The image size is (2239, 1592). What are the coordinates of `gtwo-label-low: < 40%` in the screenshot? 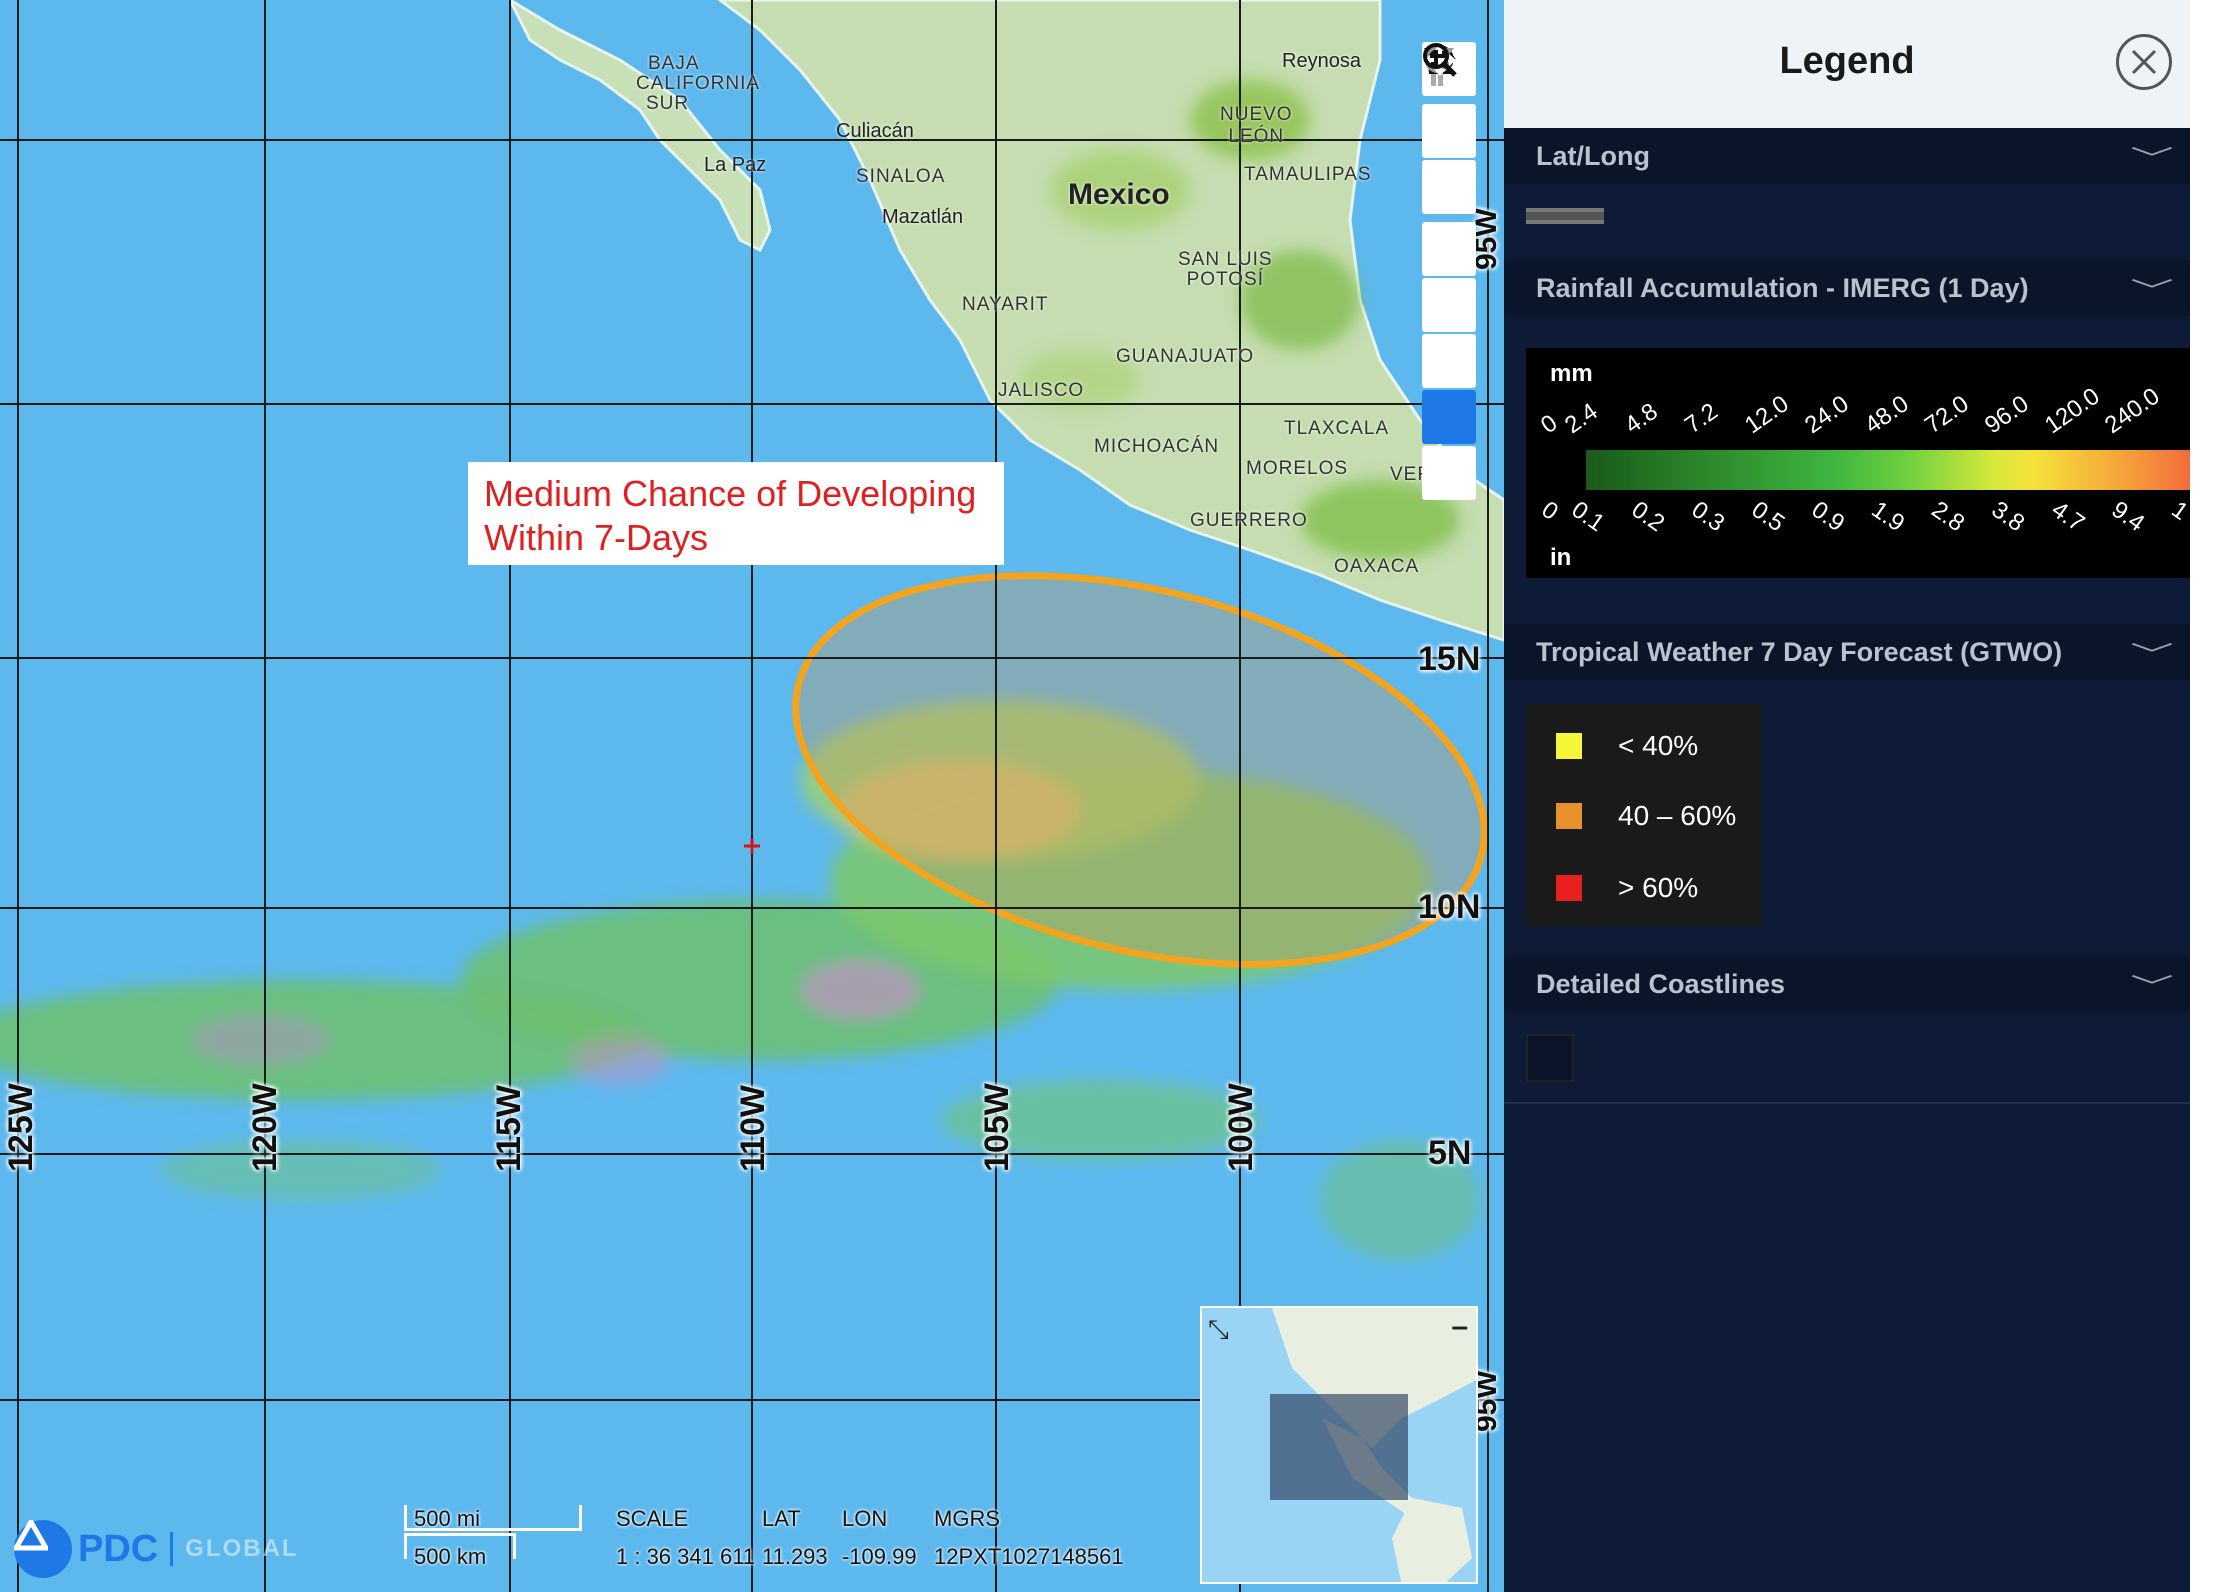 It's located at (1658, 745).